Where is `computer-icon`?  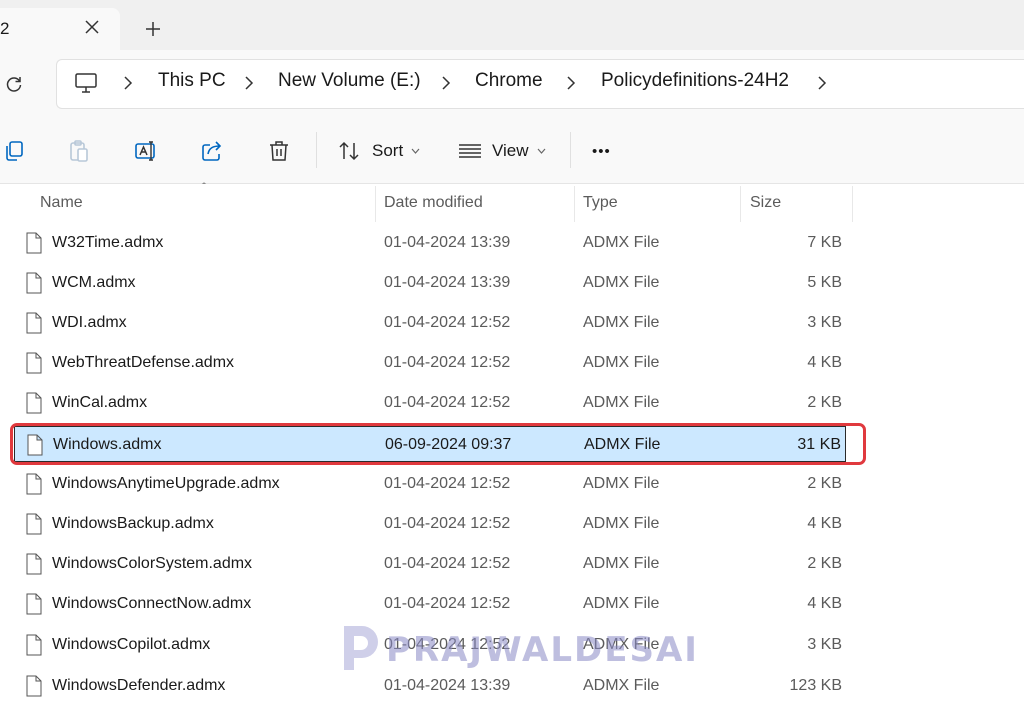
computer-icon is located at coordinates (86, 83).